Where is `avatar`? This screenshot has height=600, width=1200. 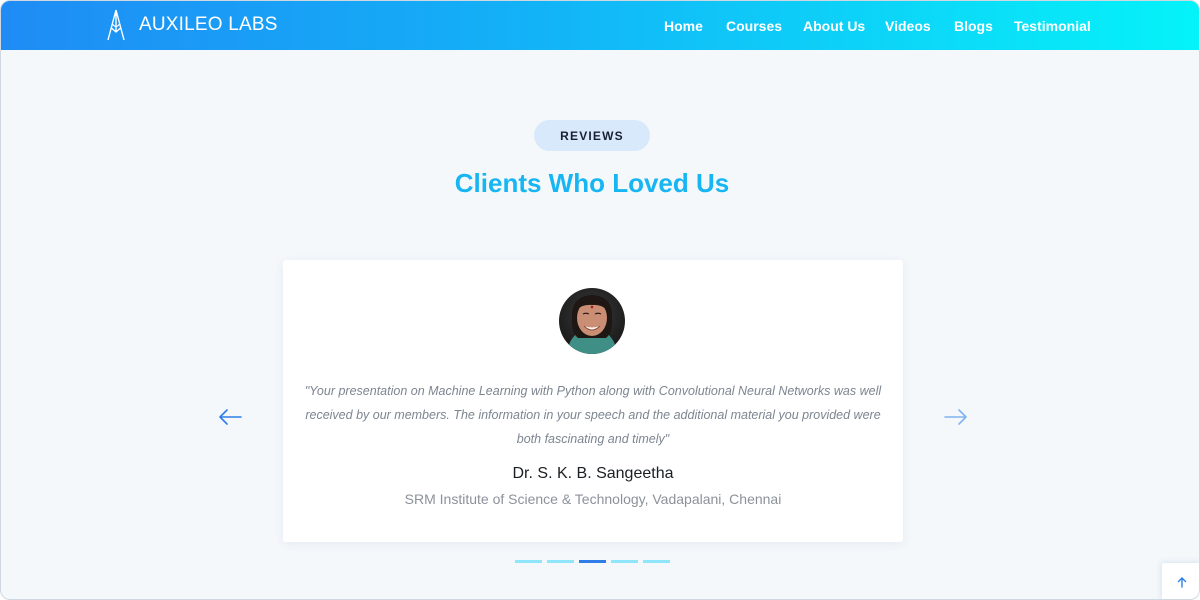
avatar is located at coordinates (592, 321).